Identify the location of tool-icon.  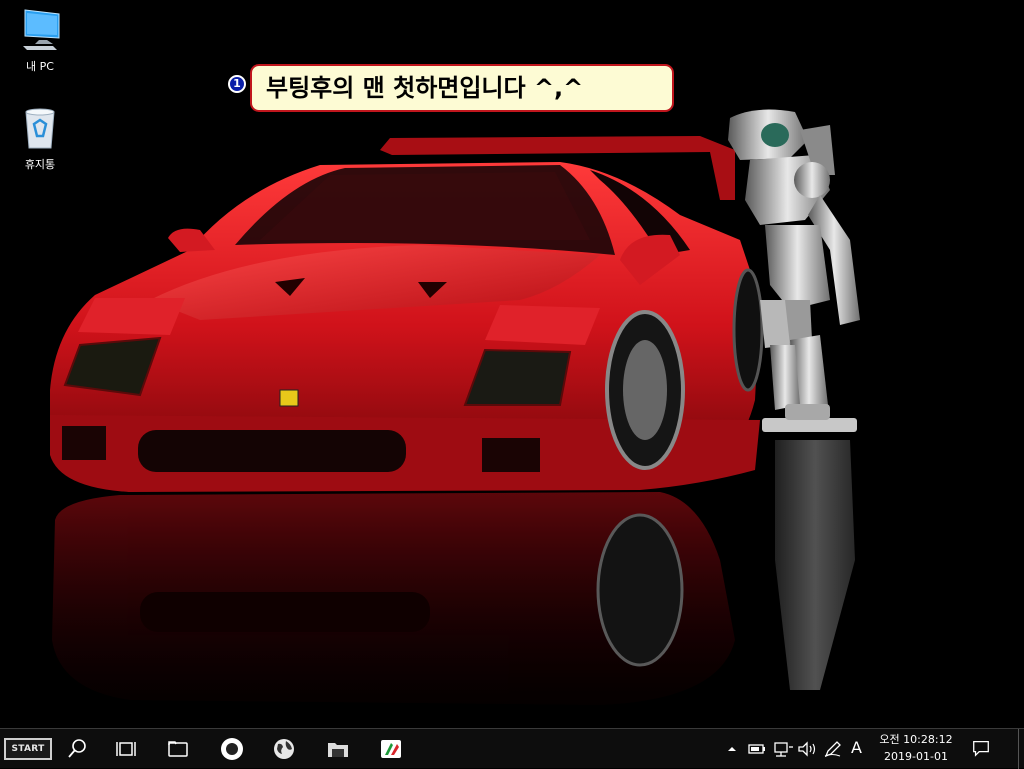
(391, 749).